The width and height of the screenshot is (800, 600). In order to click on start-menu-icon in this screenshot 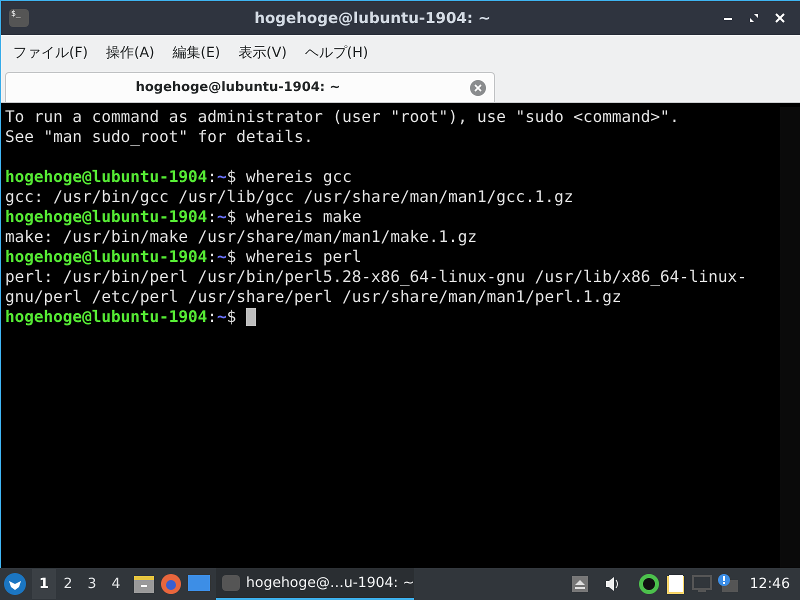, I will do `click(15, 584)`.